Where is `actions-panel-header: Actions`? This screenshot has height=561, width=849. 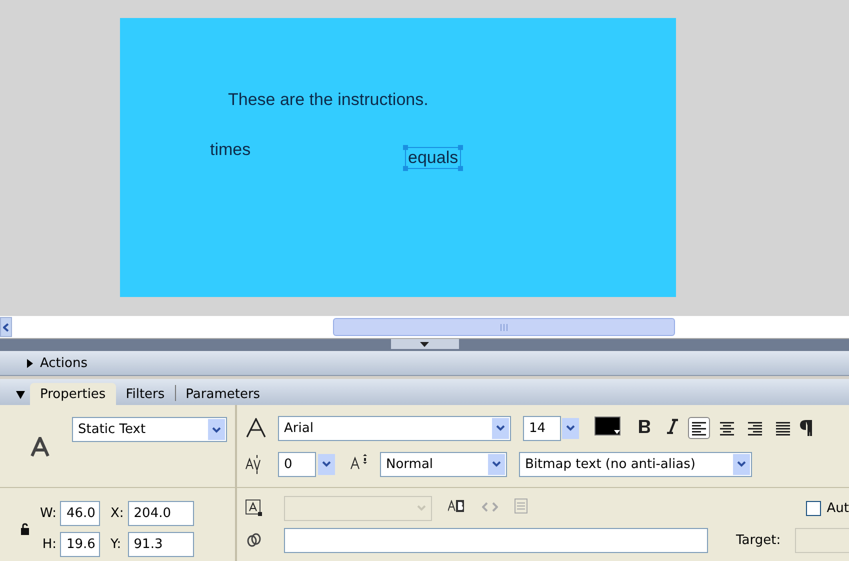
actions-panel-header: Actions is located at coordinates (424, 363).